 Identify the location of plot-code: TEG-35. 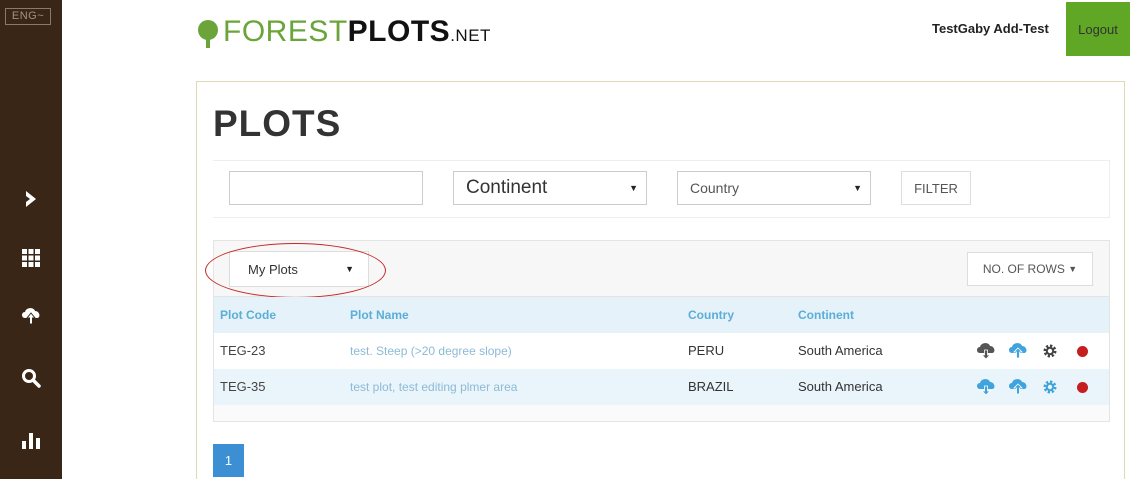
(243, 386).